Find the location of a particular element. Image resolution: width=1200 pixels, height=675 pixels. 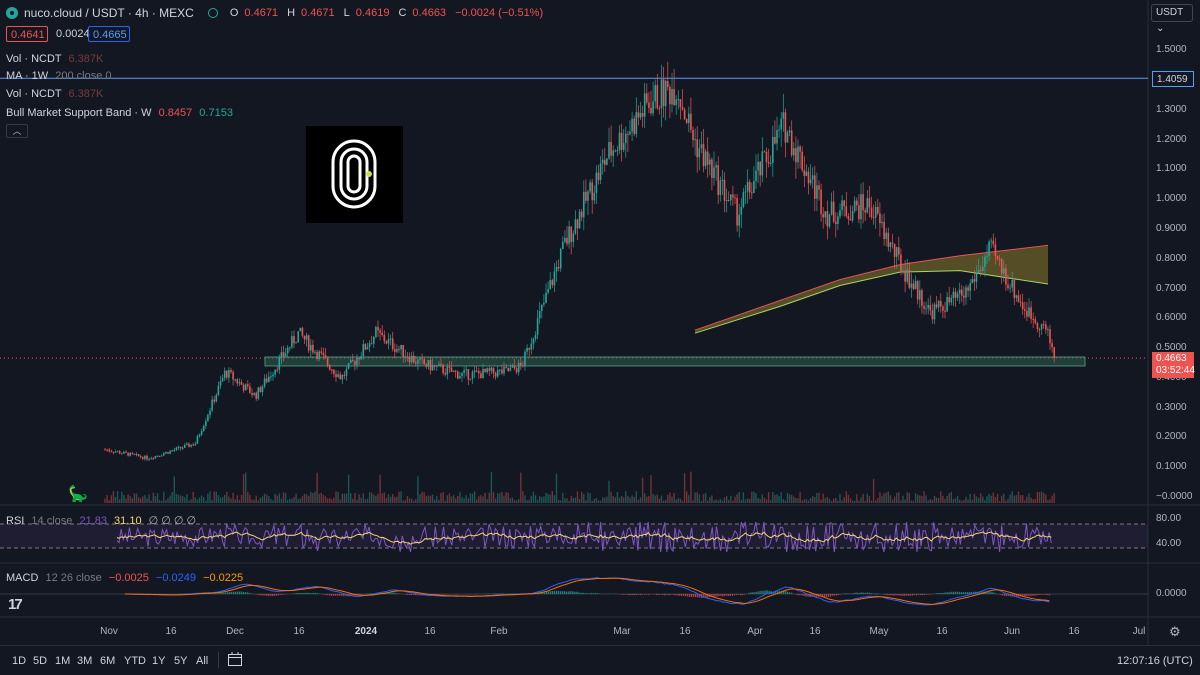

legend-rsi: RSI 14 close 21.83 31.10 ∅ ∅ ∅ ∅ is located at coordinates (101, 520).